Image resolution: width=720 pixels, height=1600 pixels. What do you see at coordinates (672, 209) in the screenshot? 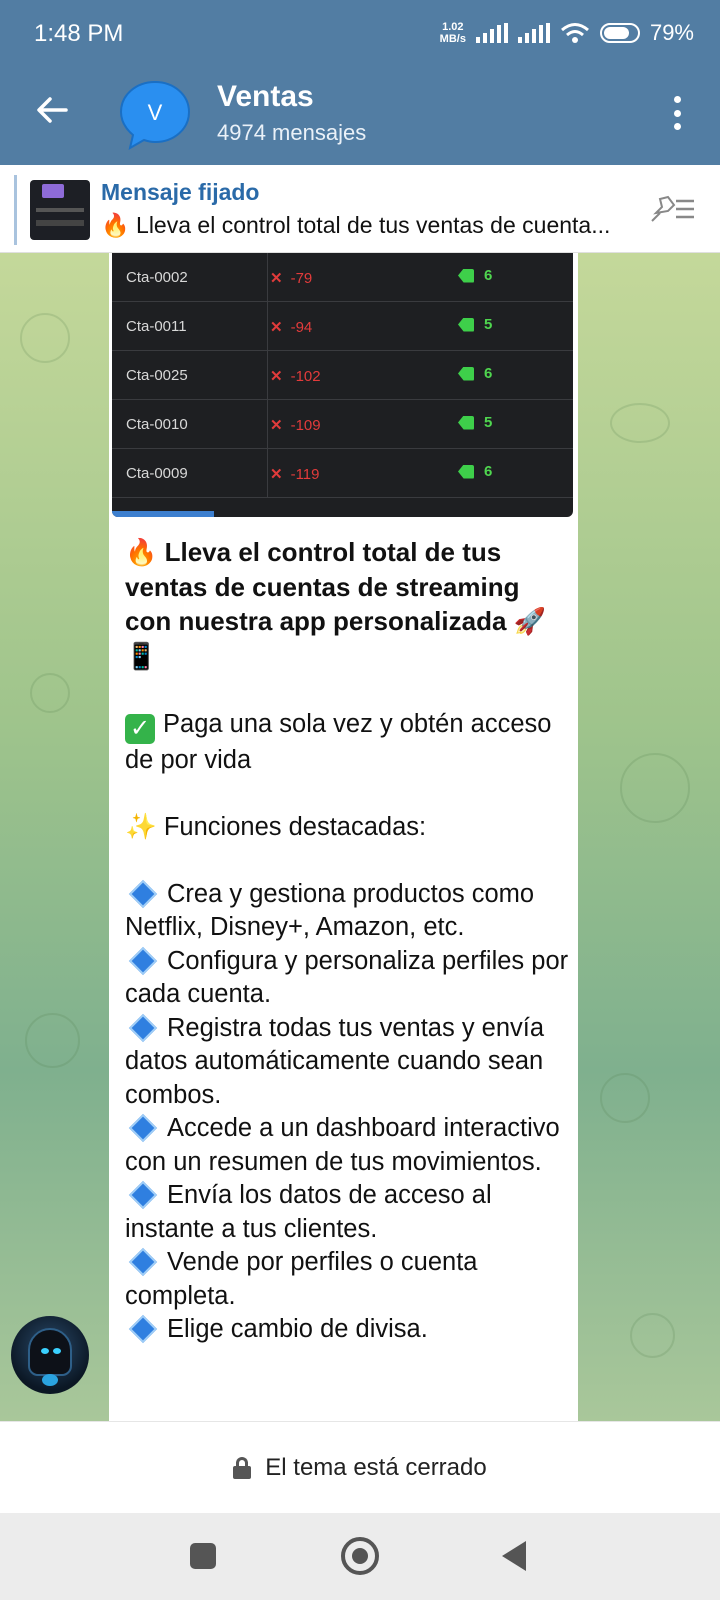
I see `pinned-list-icon` at bounding box center [672, 209].